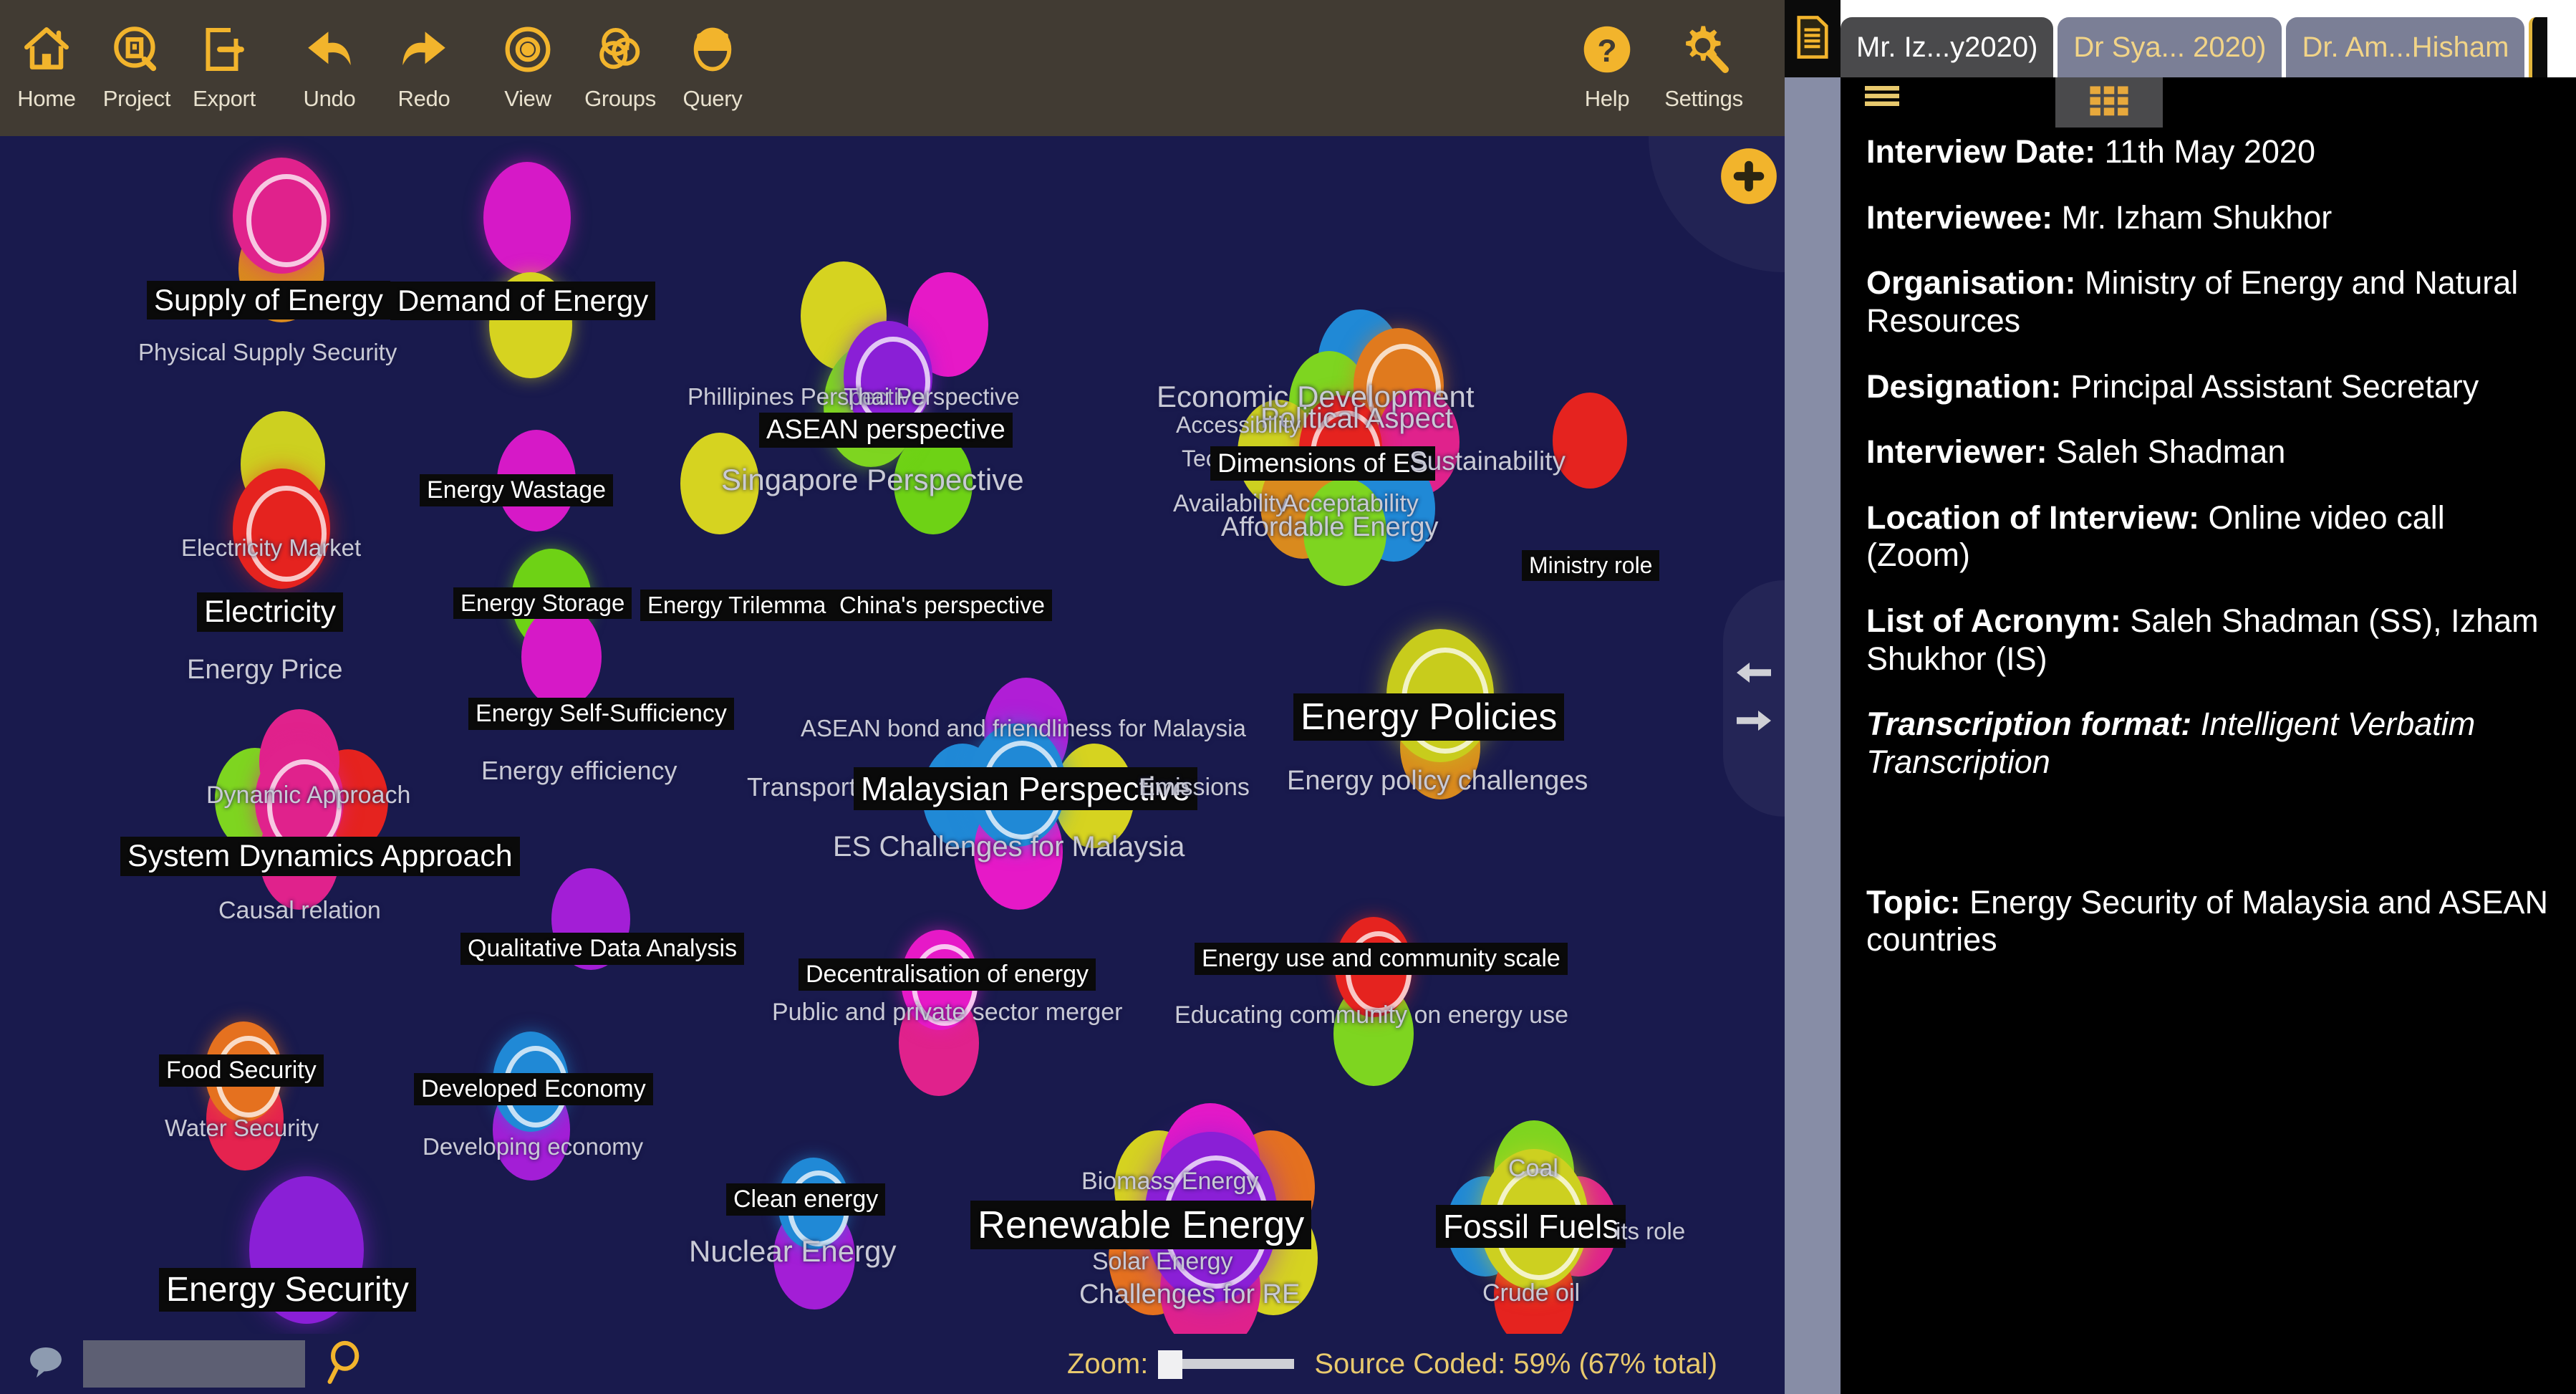 The height and width of the screenshot is (1394, 2576). Describe the element at coordinates (1882, 98) in the screenshot. I see `hamburger-menu-icon` at that location.